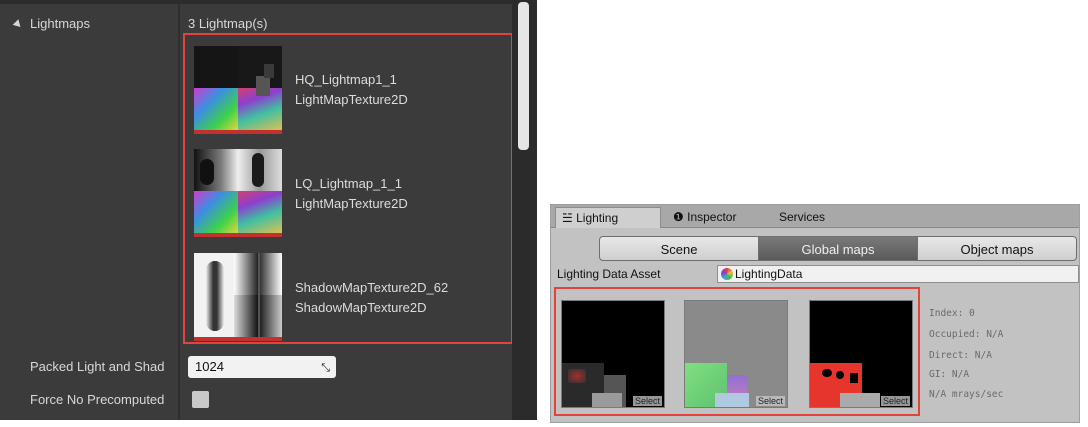  I want to click on resize-arrows-icon: ⤡, so click(325, 368).